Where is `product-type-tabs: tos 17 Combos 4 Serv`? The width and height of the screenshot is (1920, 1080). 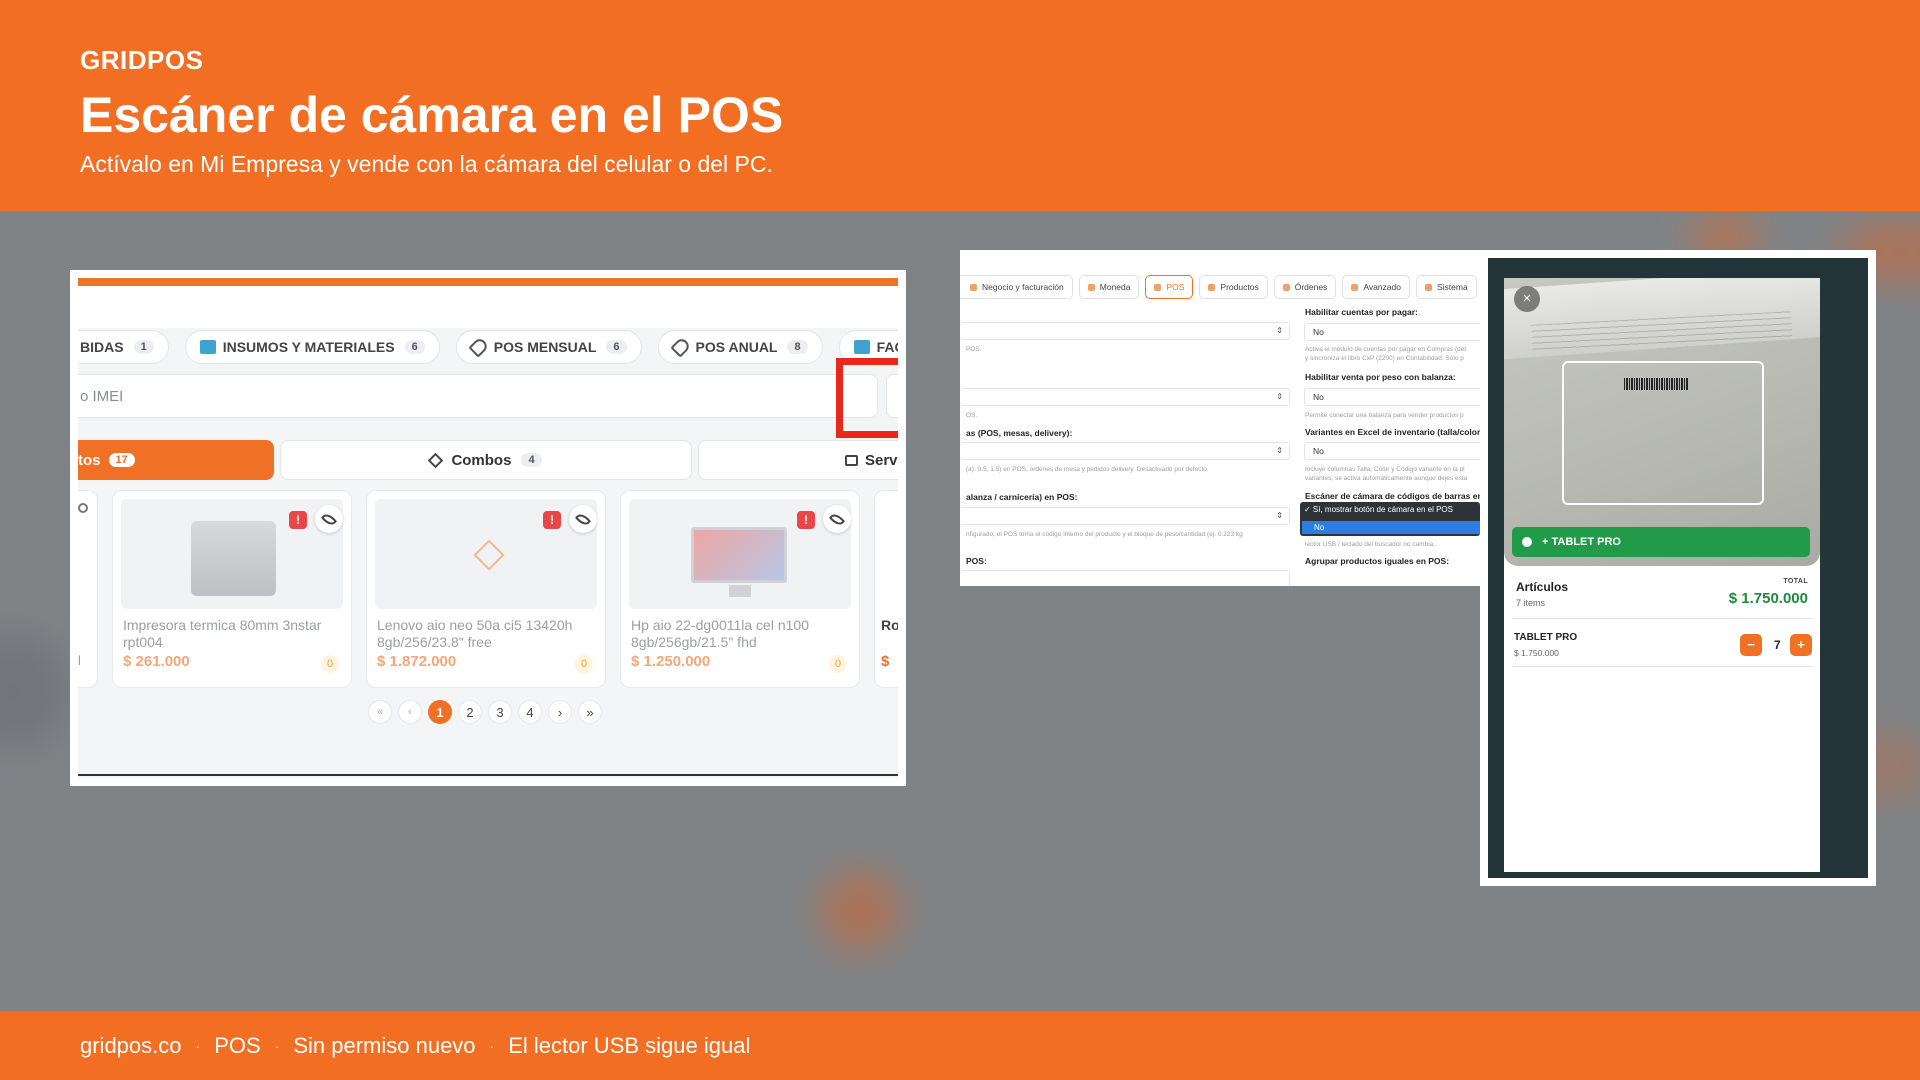 product-type-tabs: tos 17 Combos 4 Serv is located at coordinates (488, 460).